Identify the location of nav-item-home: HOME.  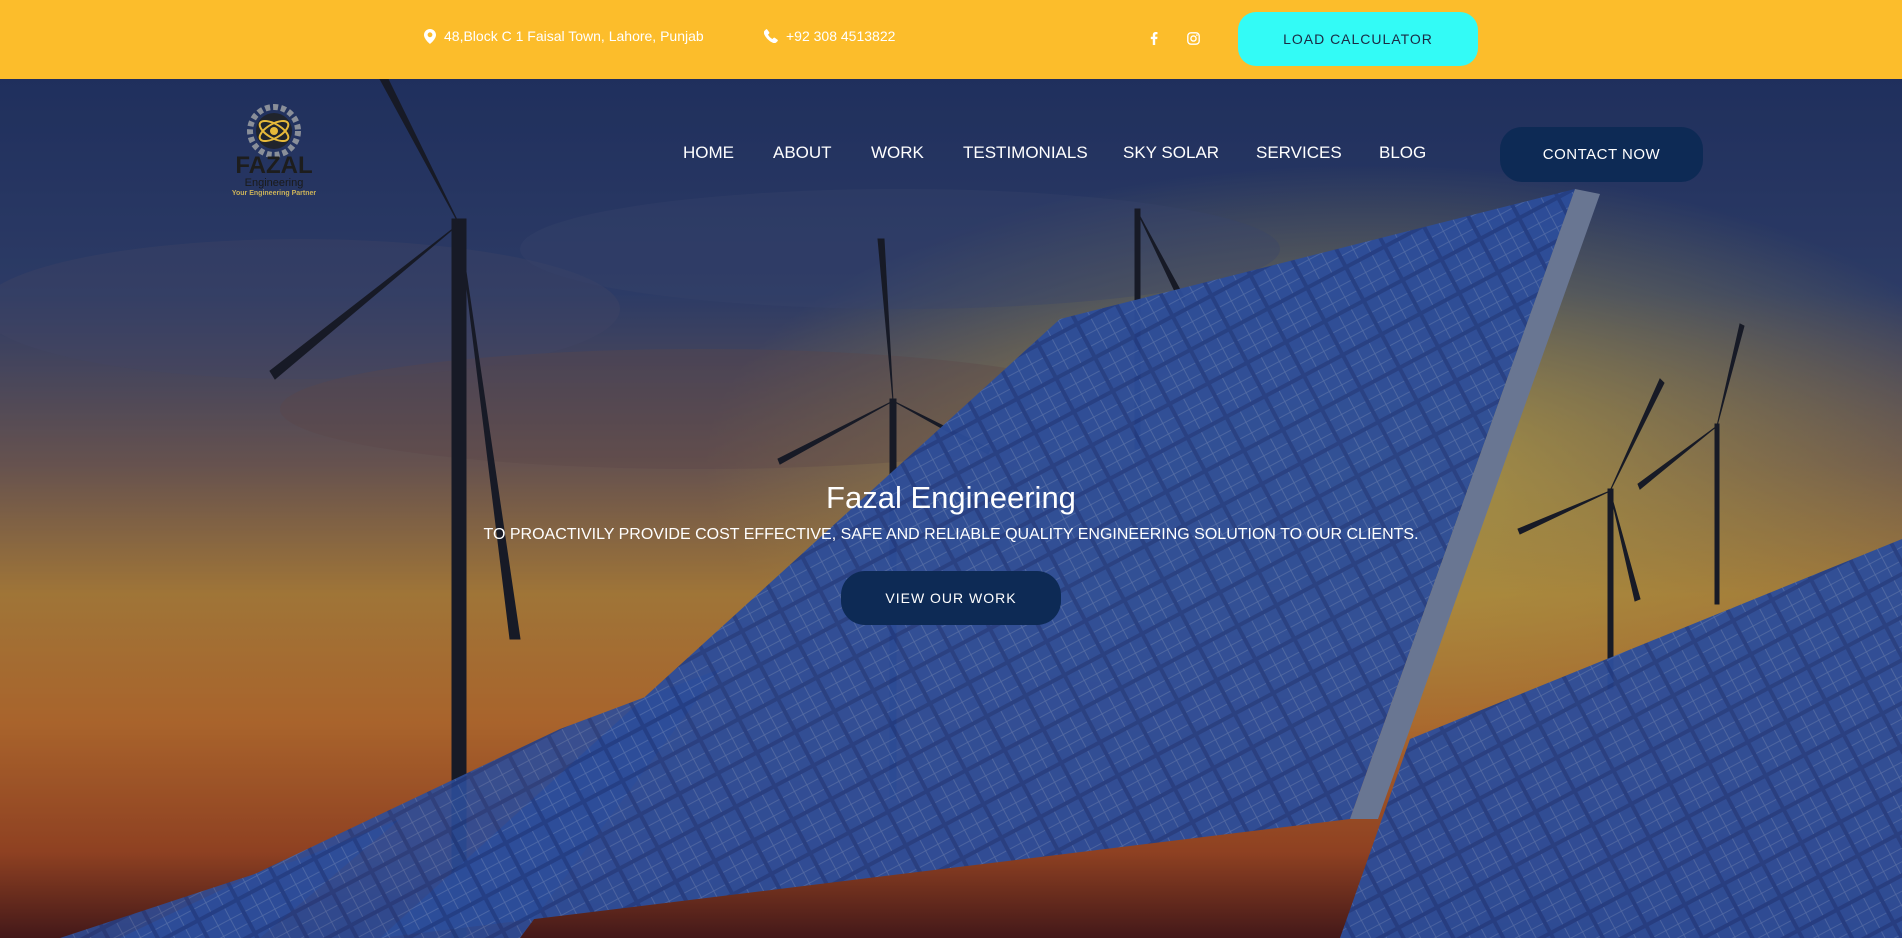
(708, 153).